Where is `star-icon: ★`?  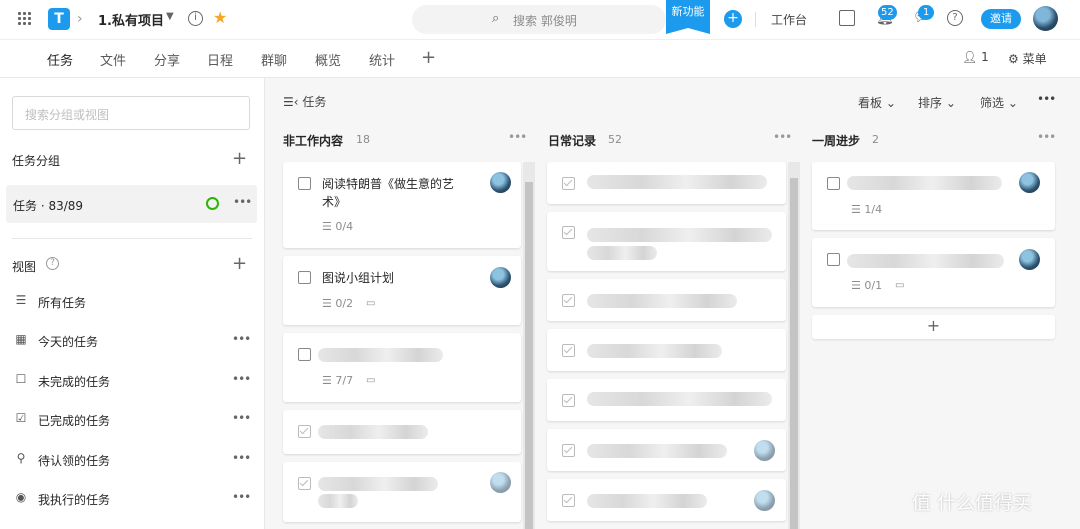
star-icon: ★ is located at coordinates (220, 17).